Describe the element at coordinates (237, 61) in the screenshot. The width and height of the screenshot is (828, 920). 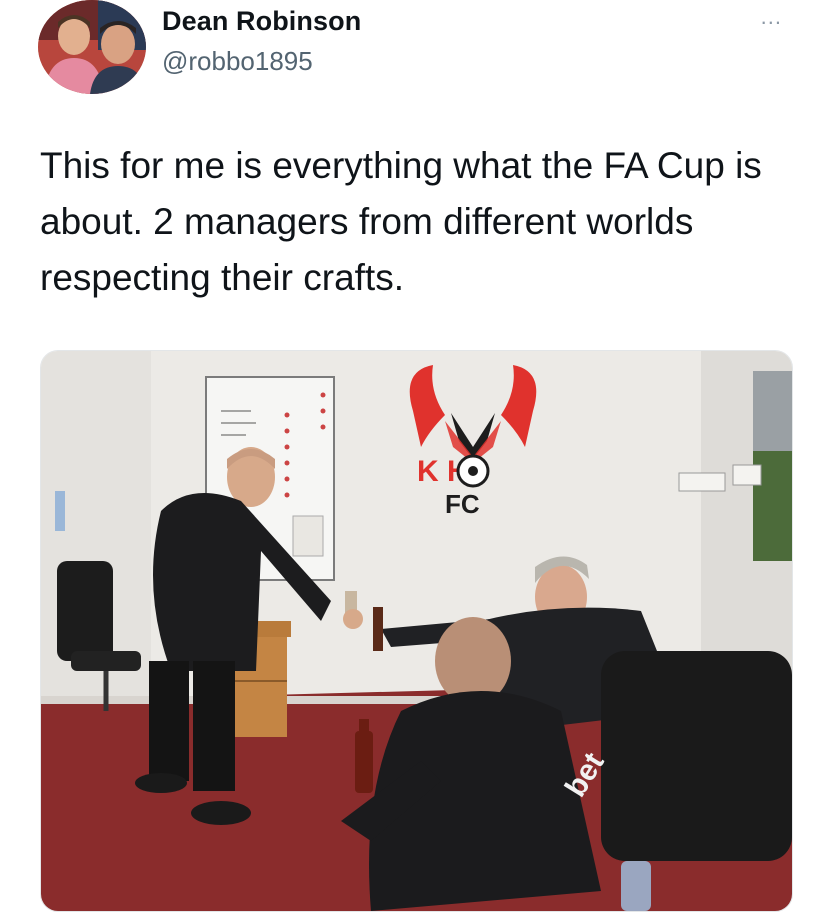
I see `author-handle: @robbo1895` at that location.